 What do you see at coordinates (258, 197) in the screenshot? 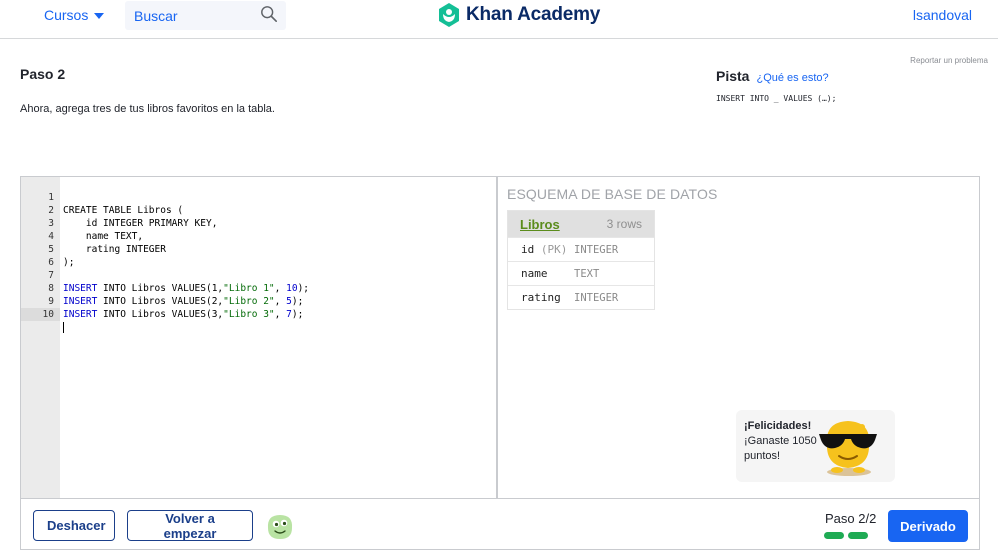
I see `code-line: 1 CREATE TABLE Libros (` at bounding box center [258, 197].